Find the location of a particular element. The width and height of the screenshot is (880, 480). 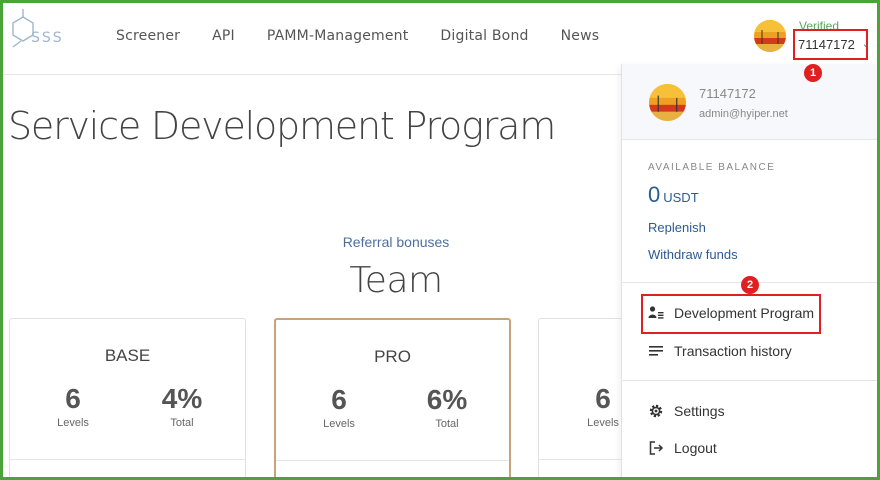

nav-screener: Screener is located at coordinates (148, 36).